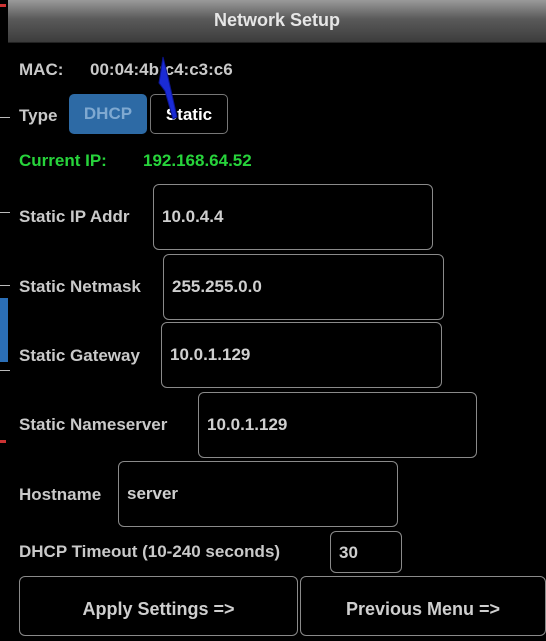 This screenshot has width=546, height=641. I want to click on mouse-cursor-icon, so click(168, 88).